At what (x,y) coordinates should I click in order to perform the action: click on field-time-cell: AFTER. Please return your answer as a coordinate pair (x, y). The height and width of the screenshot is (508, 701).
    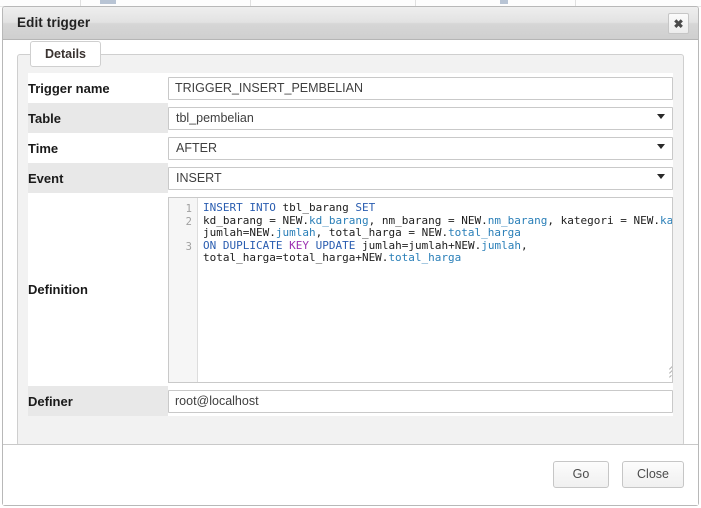
    Looking at the image, I should click on (420, 148).